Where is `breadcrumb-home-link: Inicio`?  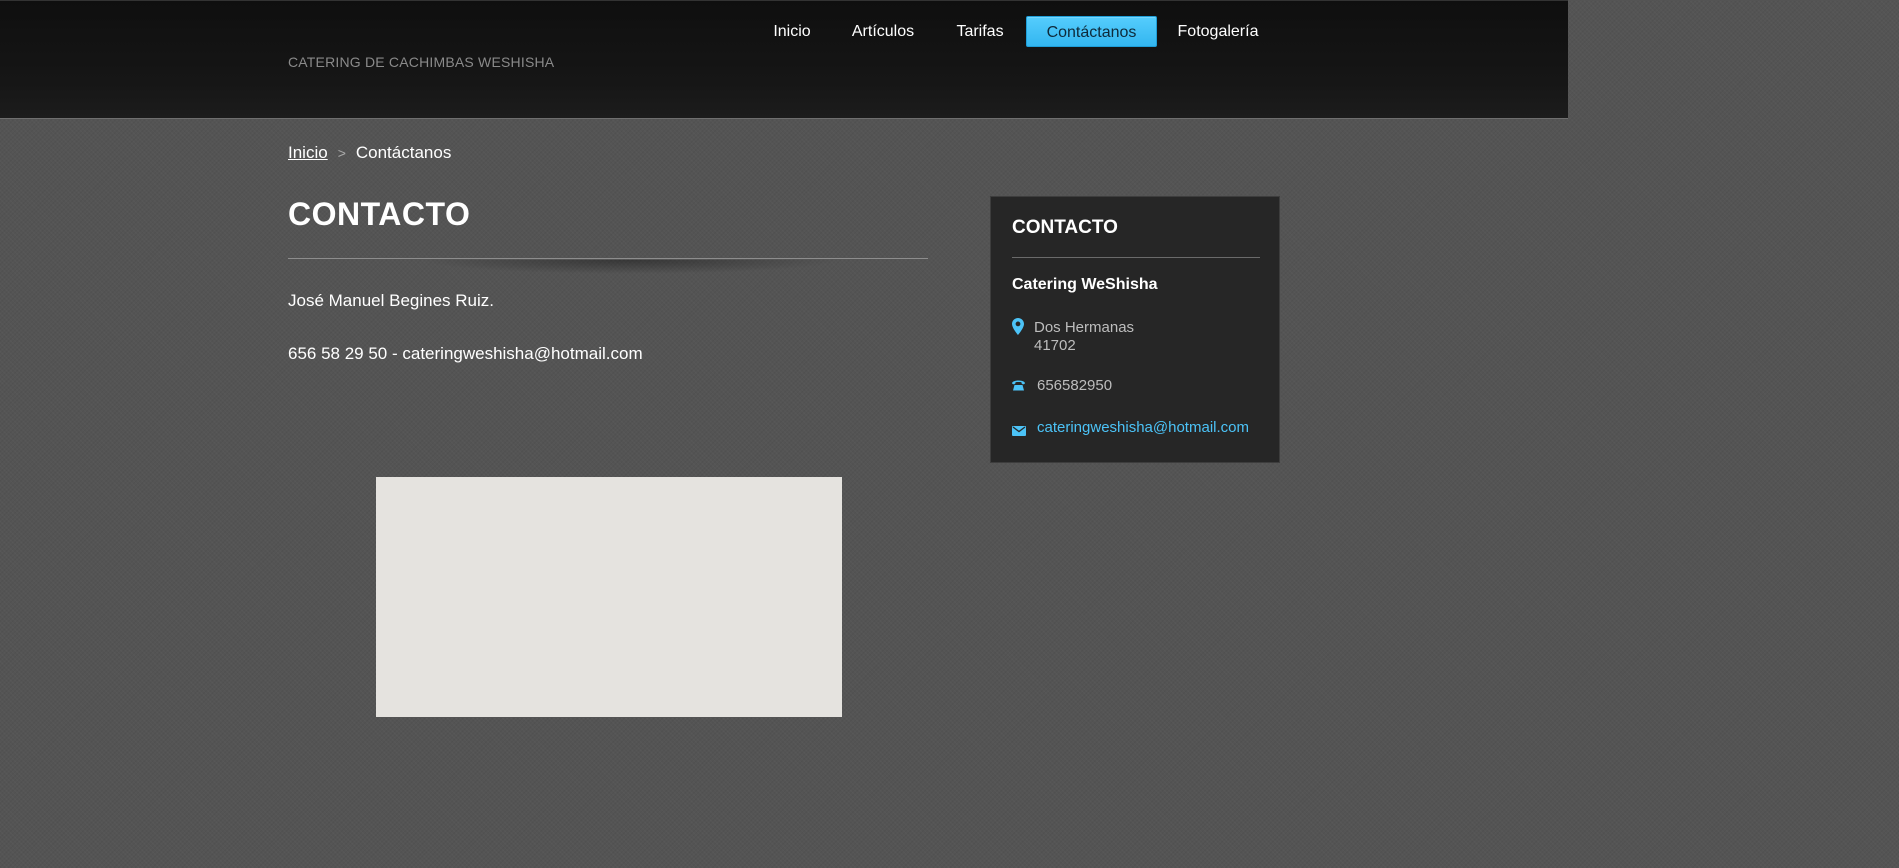
breadcrumb-home-link: Inicio is located at coordinates (308, 152).